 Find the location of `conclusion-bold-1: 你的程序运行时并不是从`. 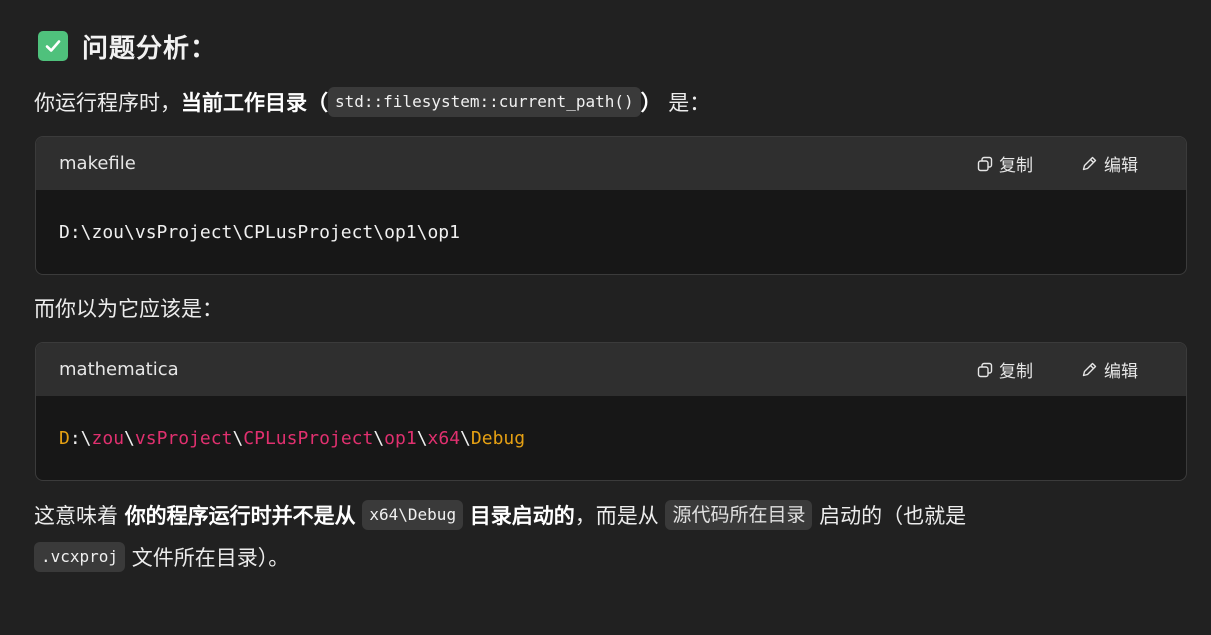

conclusion-bold-1: 你的程序运行时并不是从 is located at coordinates (240, 516).